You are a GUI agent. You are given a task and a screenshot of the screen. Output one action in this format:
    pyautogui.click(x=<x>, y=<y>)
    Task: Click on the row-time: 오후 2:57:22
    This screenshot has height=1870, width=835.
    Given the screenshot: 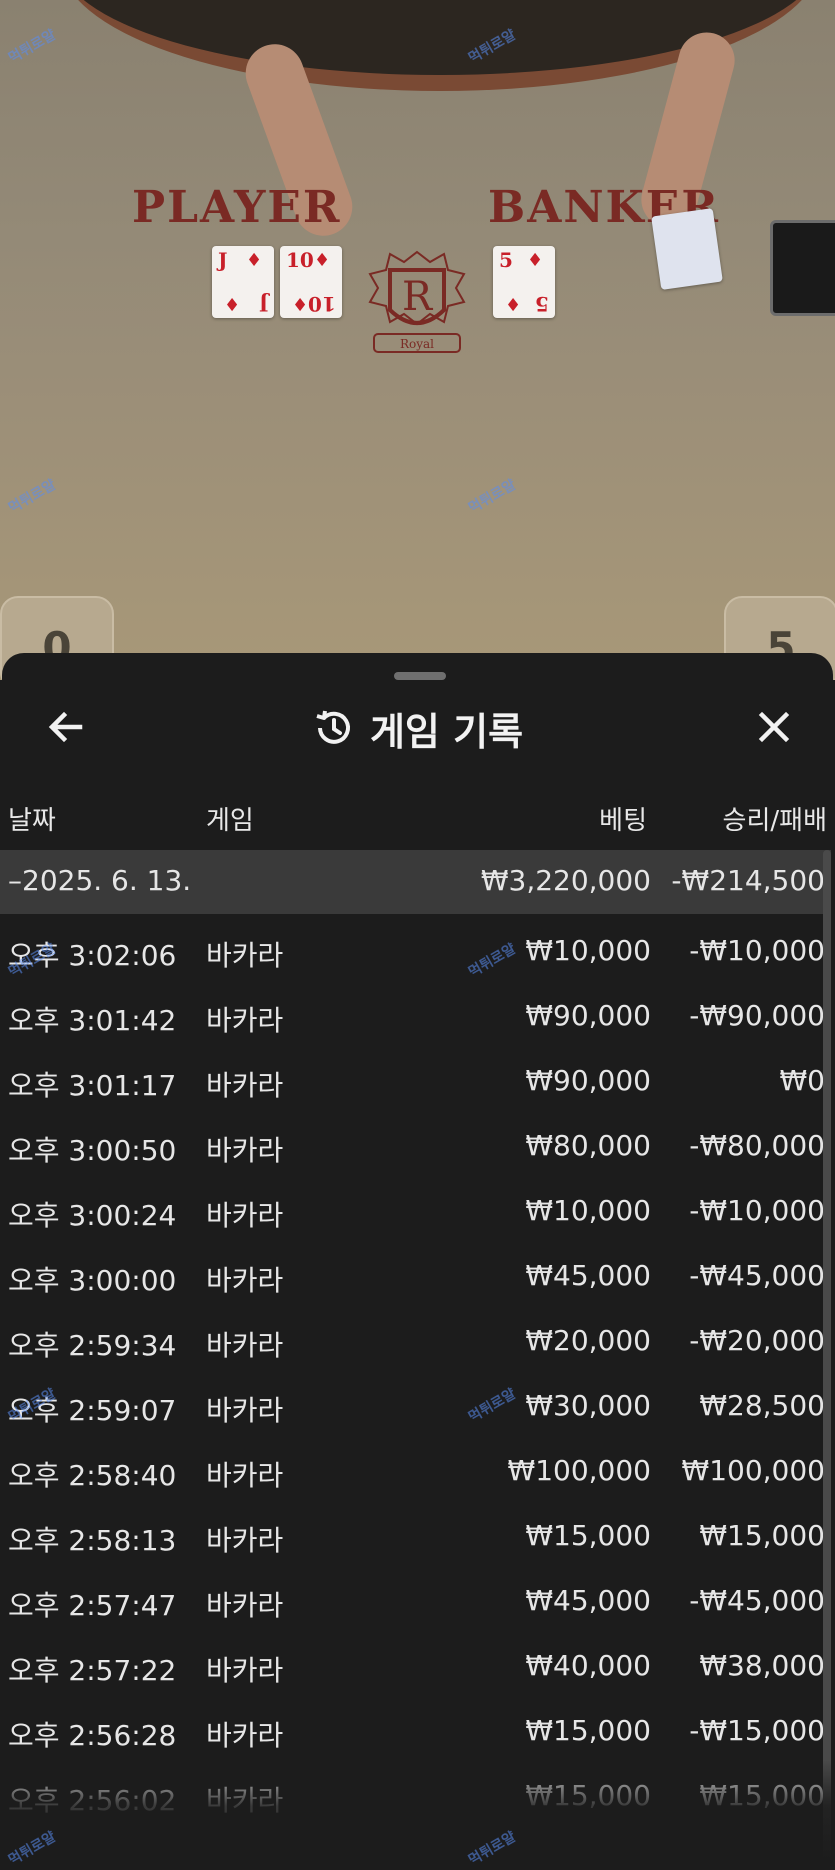 What is the action you would take?
    pyautogui.click(x=92, y=1670)
    